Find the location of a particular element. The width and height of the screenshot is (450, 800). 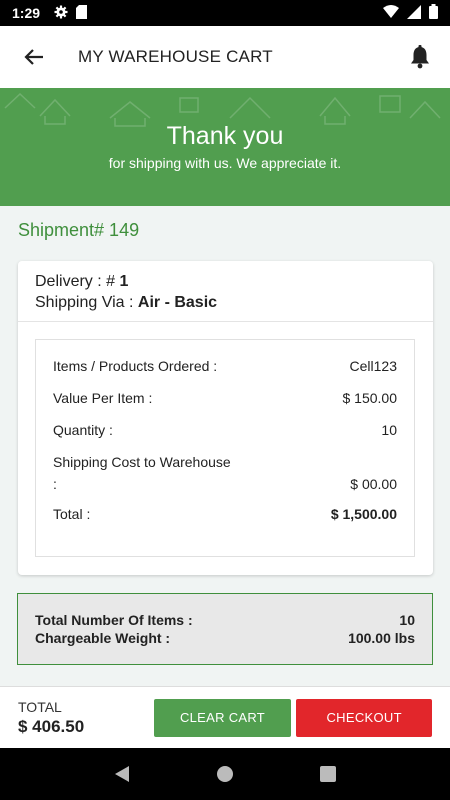

chargeable-weight-value: 100.00 lbs is located at coordinates (381, 638).